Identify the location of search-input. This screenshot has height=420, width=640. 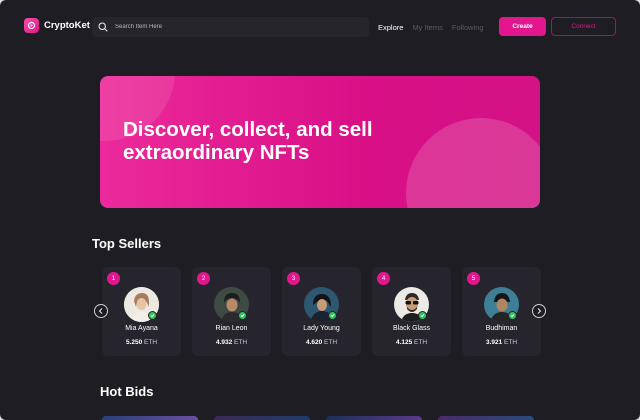
(235, 27).